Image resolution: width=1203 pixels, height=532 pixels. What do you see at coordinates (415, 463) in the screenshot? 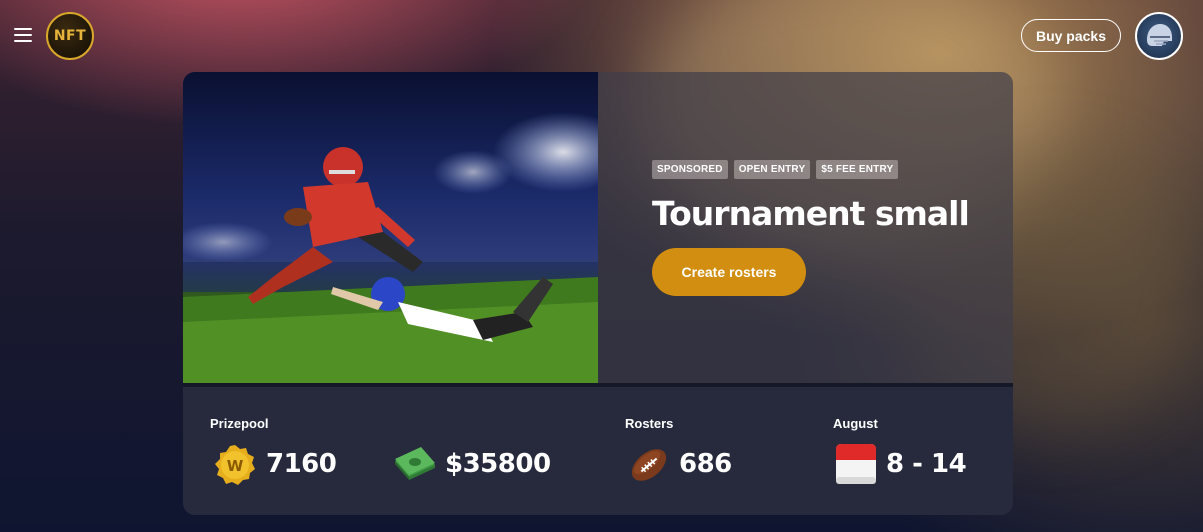
I see `cash-stack-icon` at bounding box center [415, 463].